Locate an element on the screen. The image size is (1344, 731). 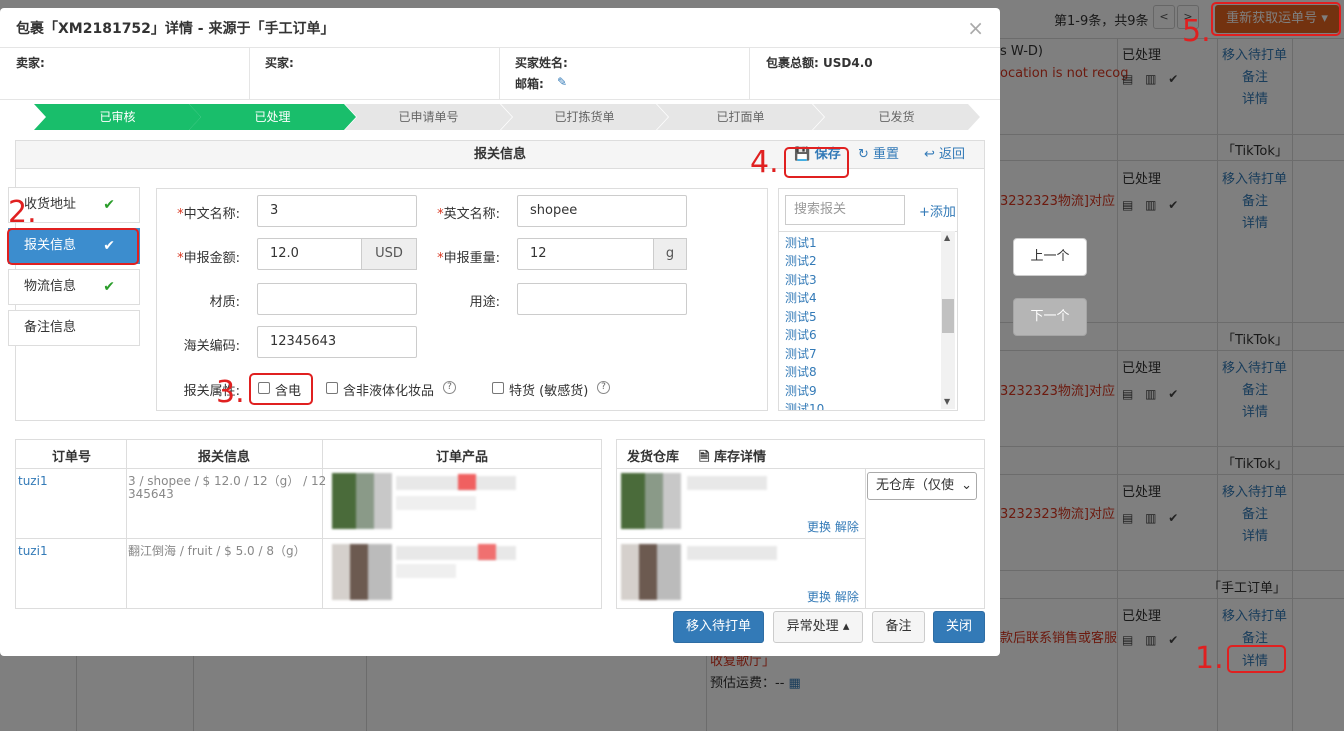
scroll-down-icon: ▼ is located at coordinates (947, 401).